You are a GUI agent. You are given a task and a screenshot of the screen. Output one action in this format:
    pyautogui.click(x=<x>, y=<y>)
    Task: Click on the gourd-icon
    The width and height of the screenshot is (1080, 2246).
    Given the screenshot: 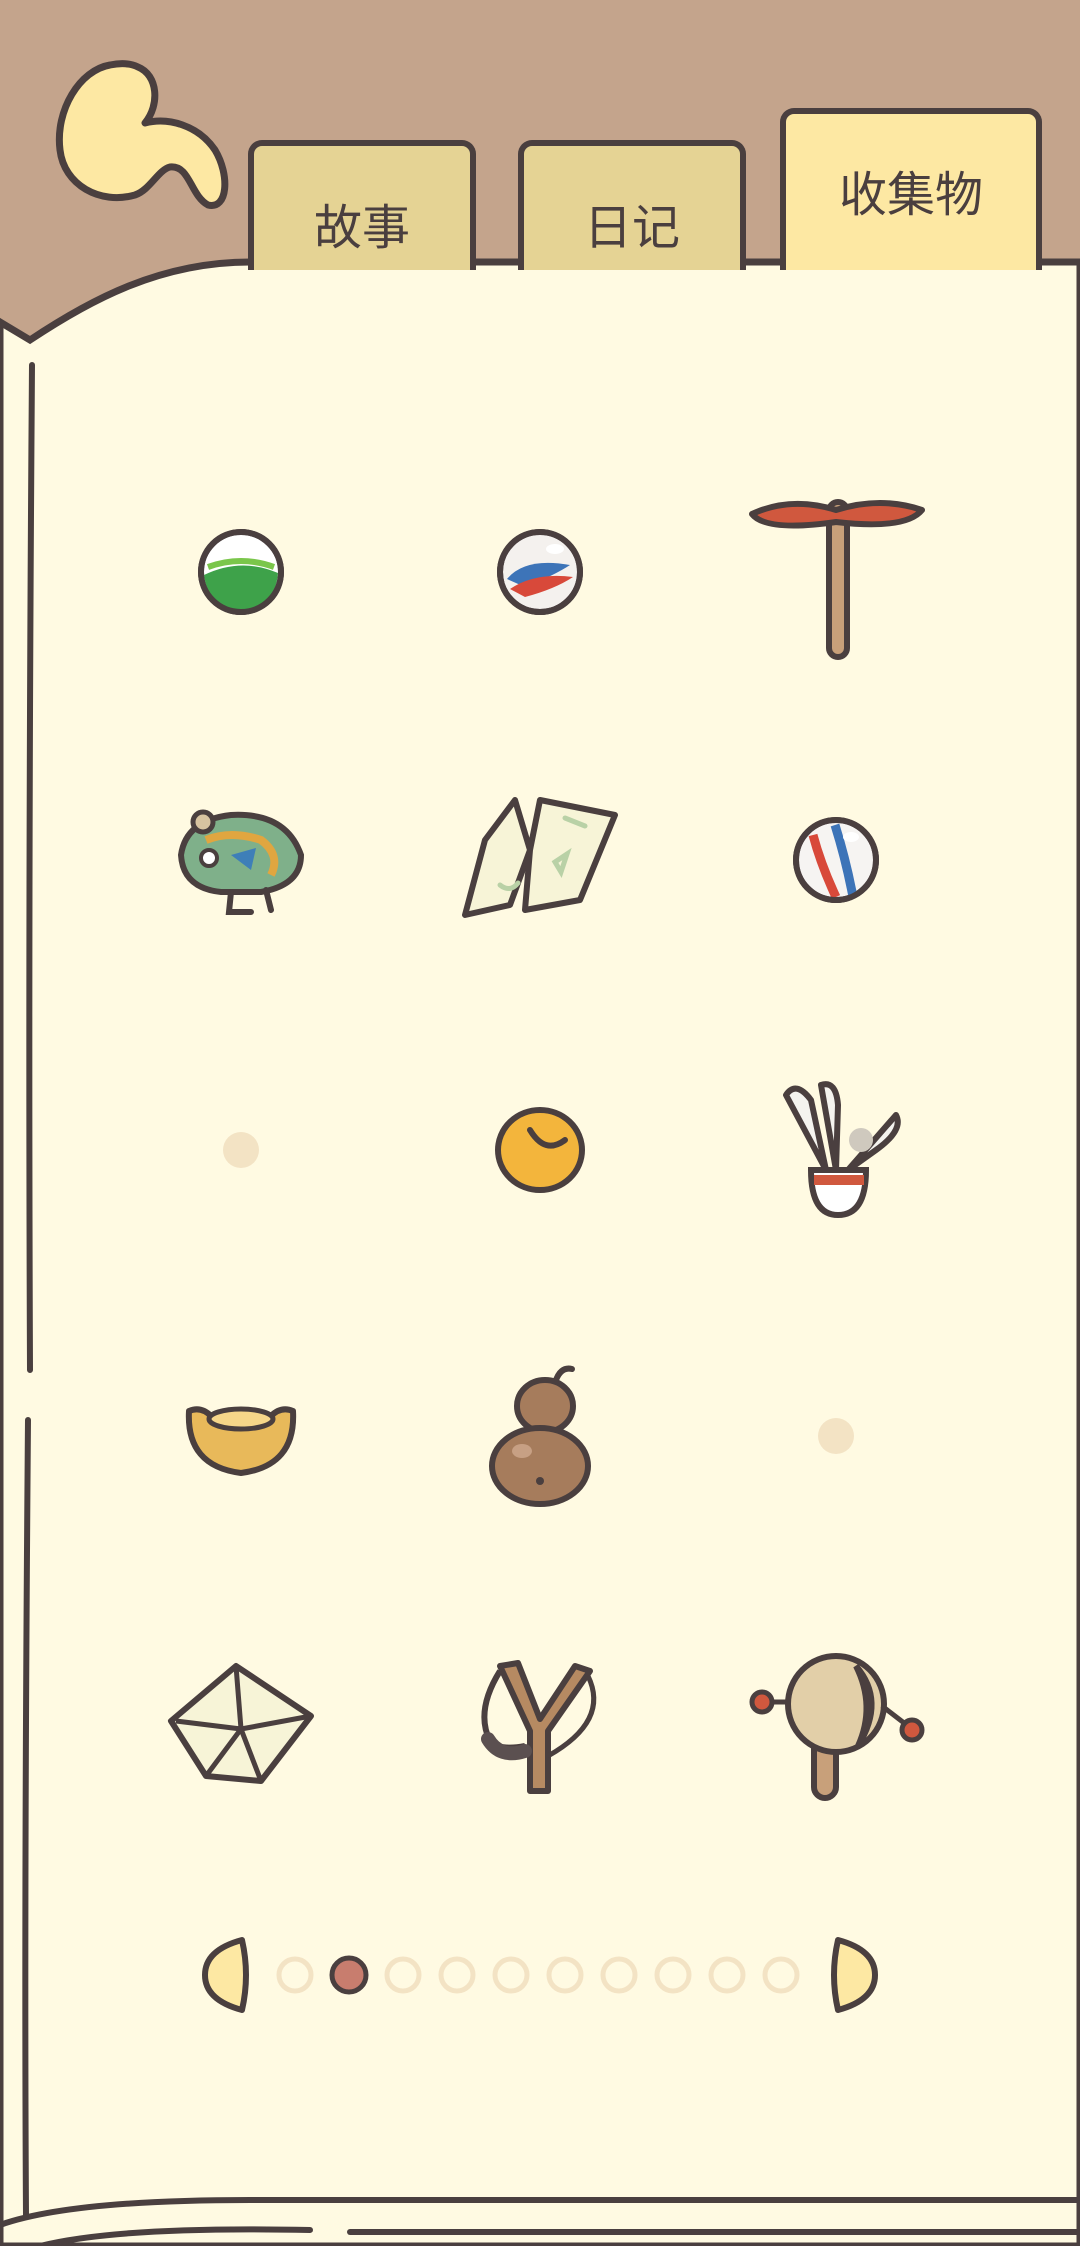 What is the action you would take?
    pyautogui.click(x=540, y=1436)
    